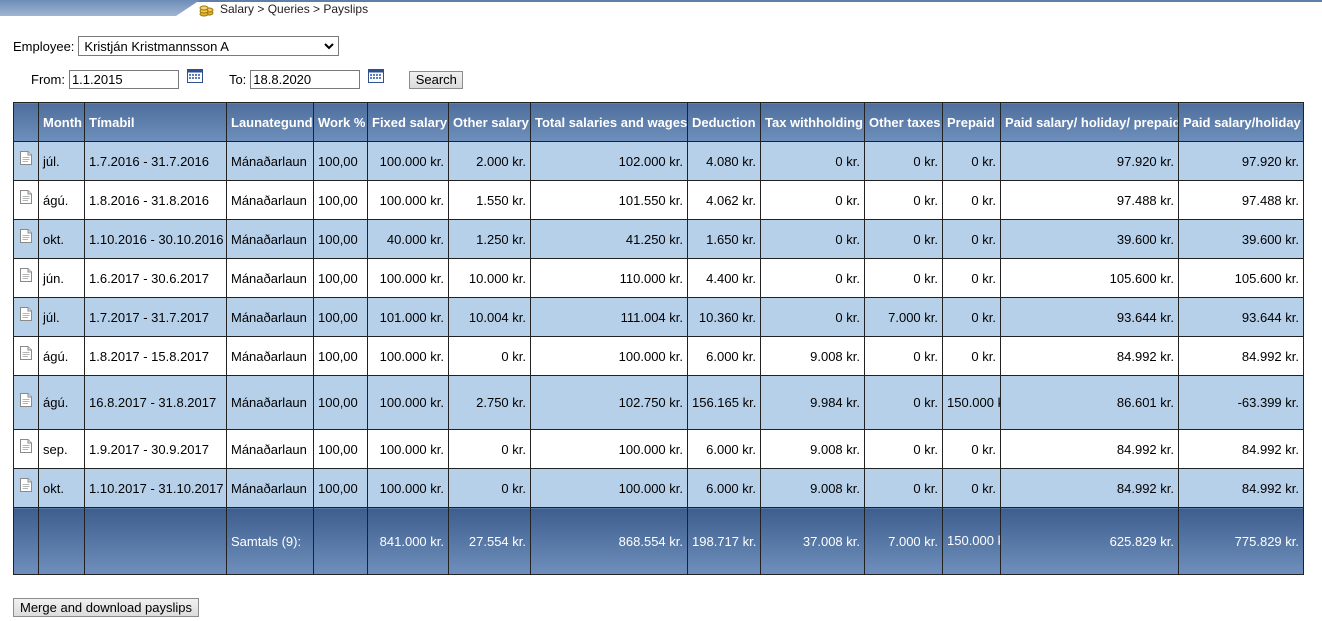  Describe the element at coordinates (340, 122) in the screenshot. I see `col-header: Work %` at that location.